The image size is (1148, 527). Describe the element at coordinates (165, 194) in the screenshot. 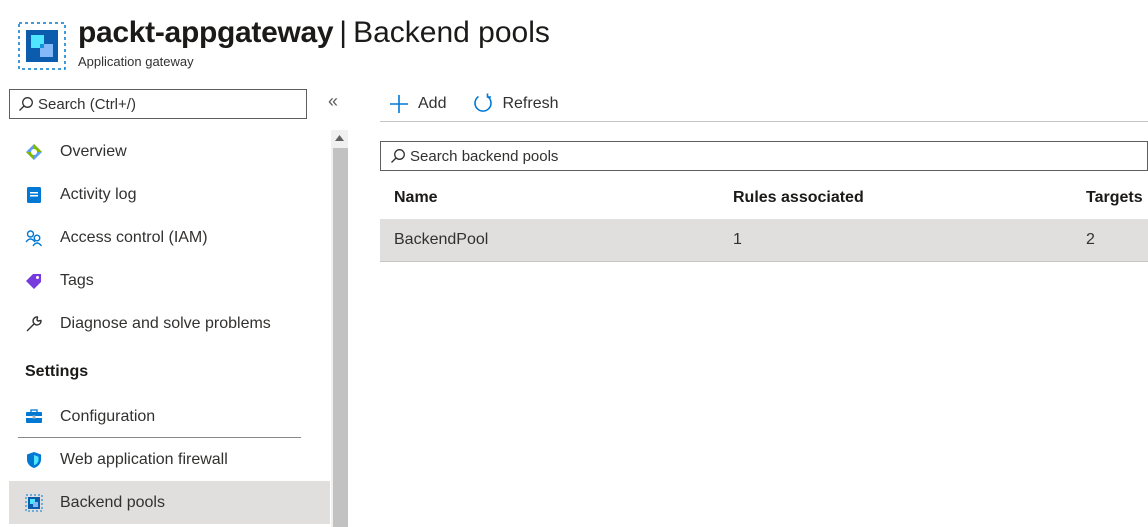

I see `sidebar-item-activity-log: Activity log` at that location.